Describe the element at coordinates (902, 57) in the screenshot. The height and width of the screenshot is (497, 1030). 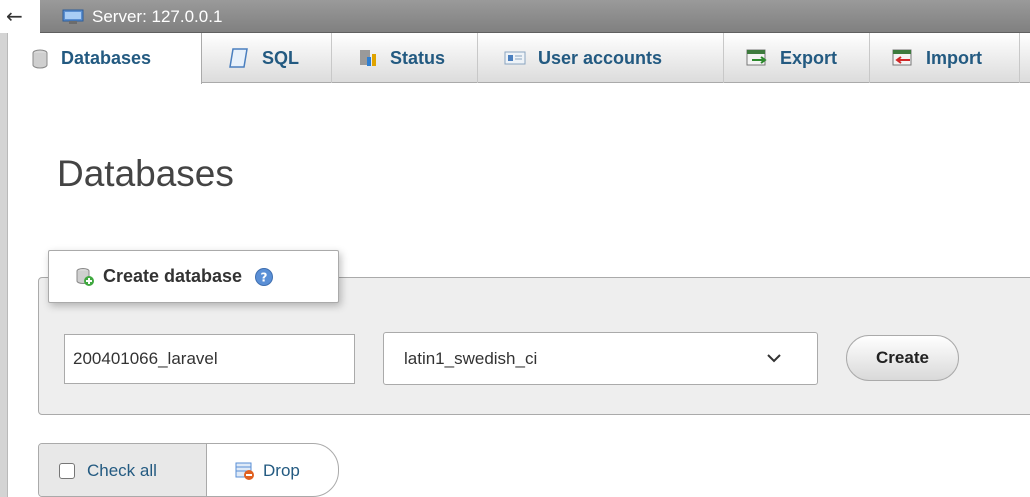
I see `import-icon` at that location.